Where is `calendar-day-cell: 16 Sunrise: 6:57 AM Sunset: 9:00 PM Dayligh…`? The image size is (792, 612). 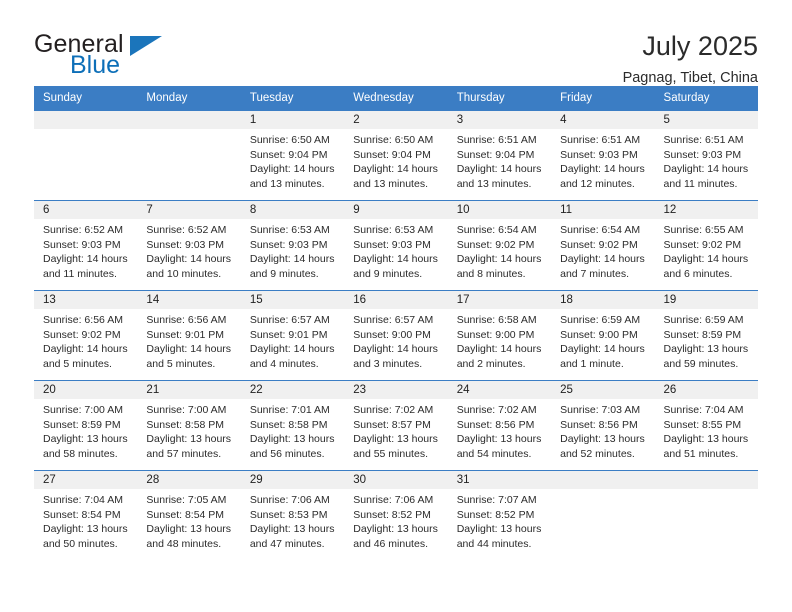
calendar-day-cell: 16 Sunrise: 6:57 AM Sunset: 9:00 PM Dayligh… is located at coordinates (396, 335).